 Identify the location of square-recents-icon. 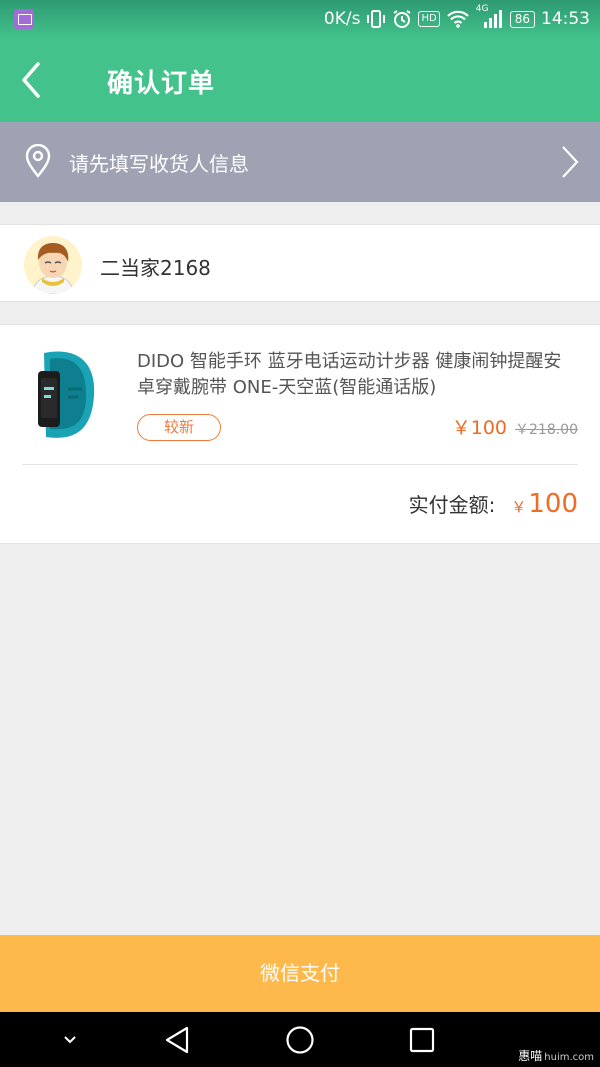
(422, 1039).